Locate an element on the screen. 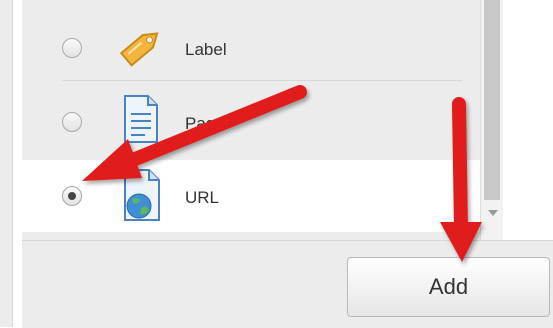 The height and width of the screenshot is (328, 553). url-globe-document-icon is located at coordinates (142, 195).